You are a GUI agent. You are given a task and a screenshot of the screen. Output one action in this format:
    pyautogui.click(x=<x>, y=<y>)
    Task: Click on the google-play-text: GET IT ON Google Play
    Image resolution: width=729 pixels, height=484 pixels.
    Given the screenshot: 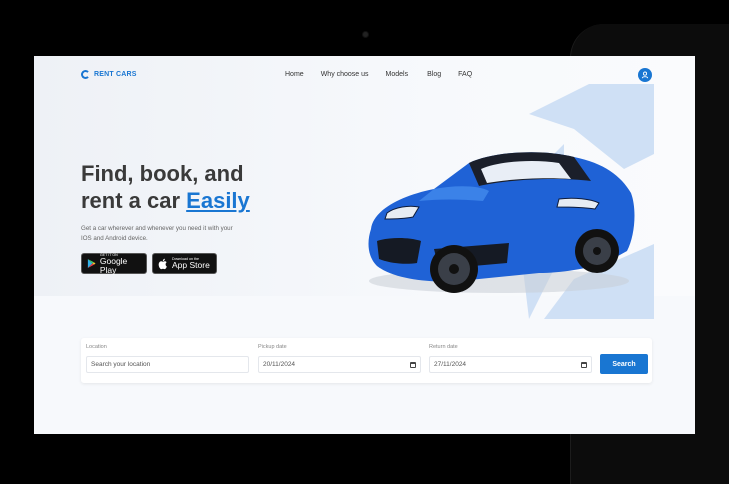 What is the action you would take?
    pyautogui.click(x=120, y=264)
    